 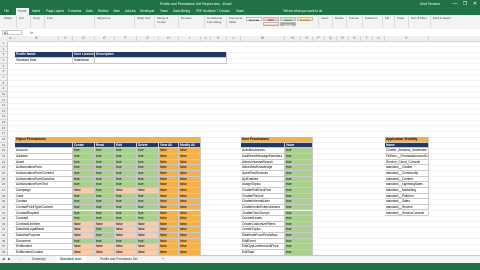 What do you see at coordinates (240, 266) in the screenshot?
I see `status-bar` at bounding box center [240, 266].